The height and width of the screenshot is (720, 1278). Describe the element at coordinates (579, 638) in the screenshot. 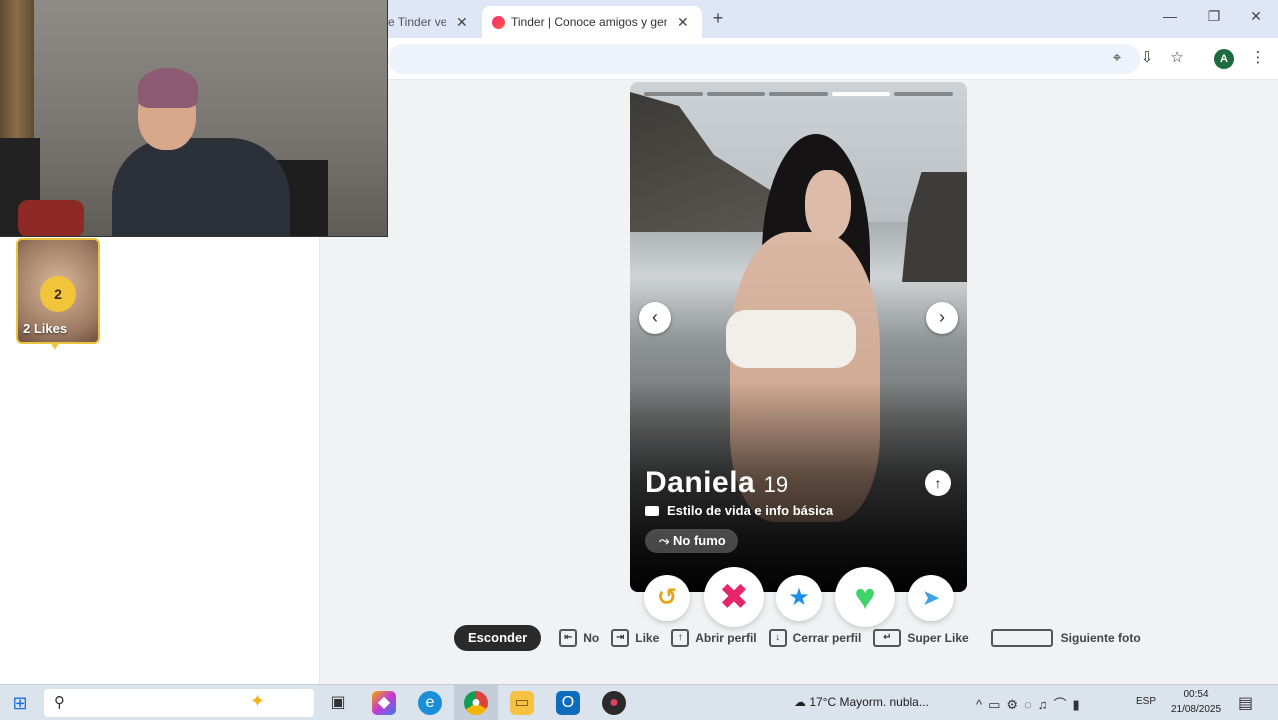

I see `shortcut-no: ⇤ No` at that location.